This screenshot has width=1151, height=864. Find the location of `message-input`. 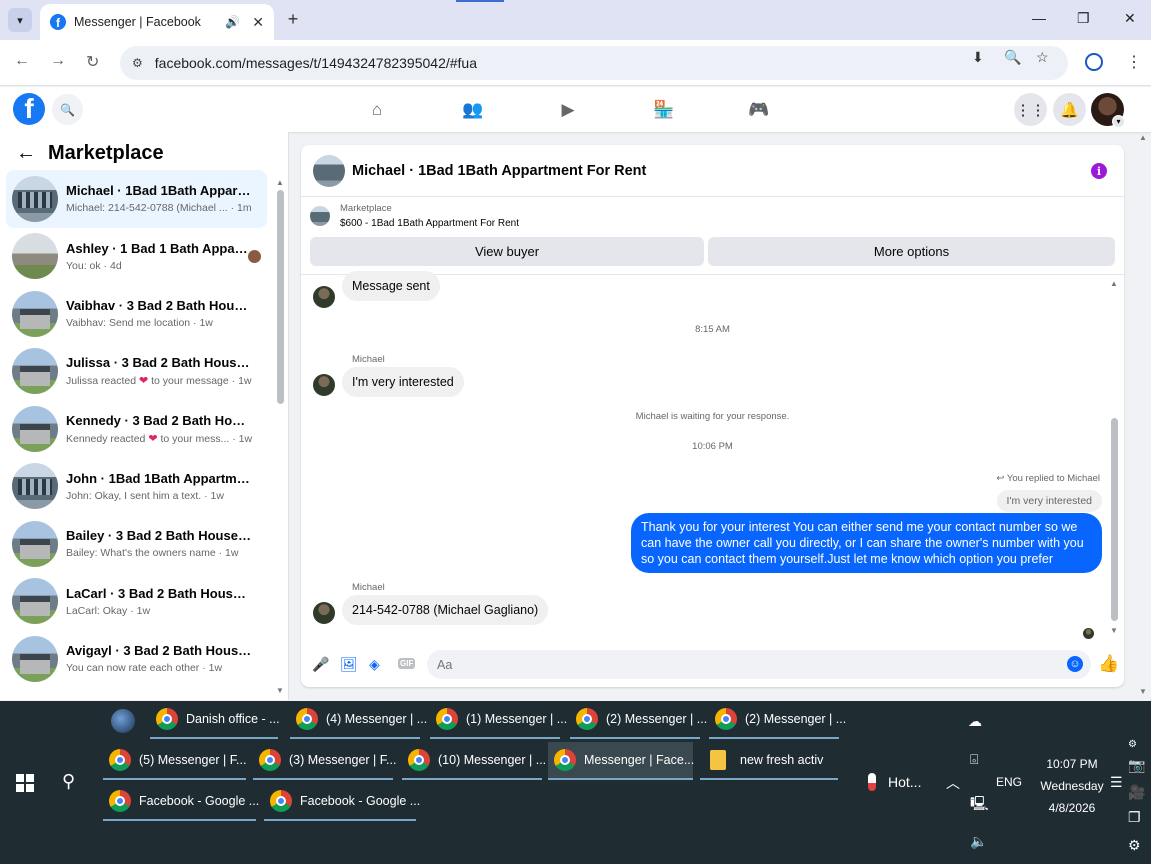

message-input is located at coordinates (759, 664).